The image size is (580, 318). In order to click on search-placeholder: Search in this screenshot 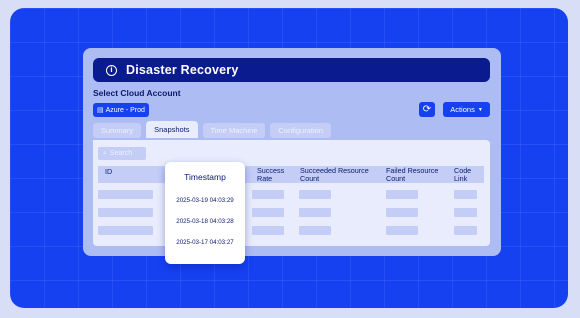, I will do `click(121, 153)`.